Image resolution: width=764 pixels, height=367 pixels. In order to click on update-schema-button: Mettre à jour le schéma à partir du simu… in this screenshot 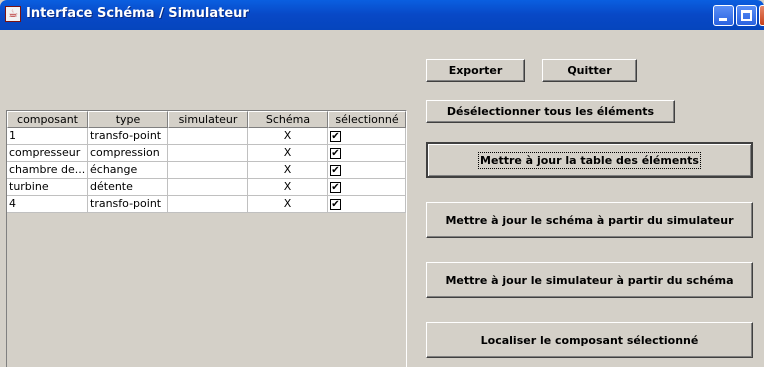, I will do `click(589, 220)`.